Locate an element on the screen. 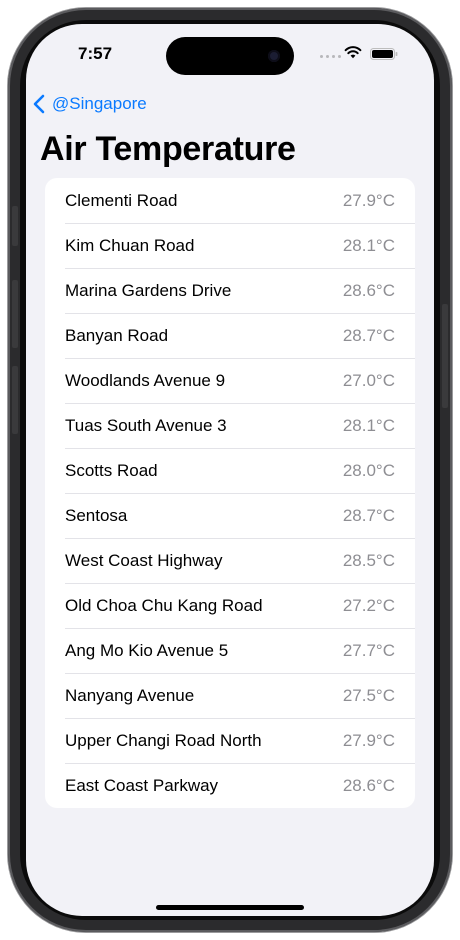 This screenshot has width=460, height=940. wifi-icon is located at coordinates (353, 52).